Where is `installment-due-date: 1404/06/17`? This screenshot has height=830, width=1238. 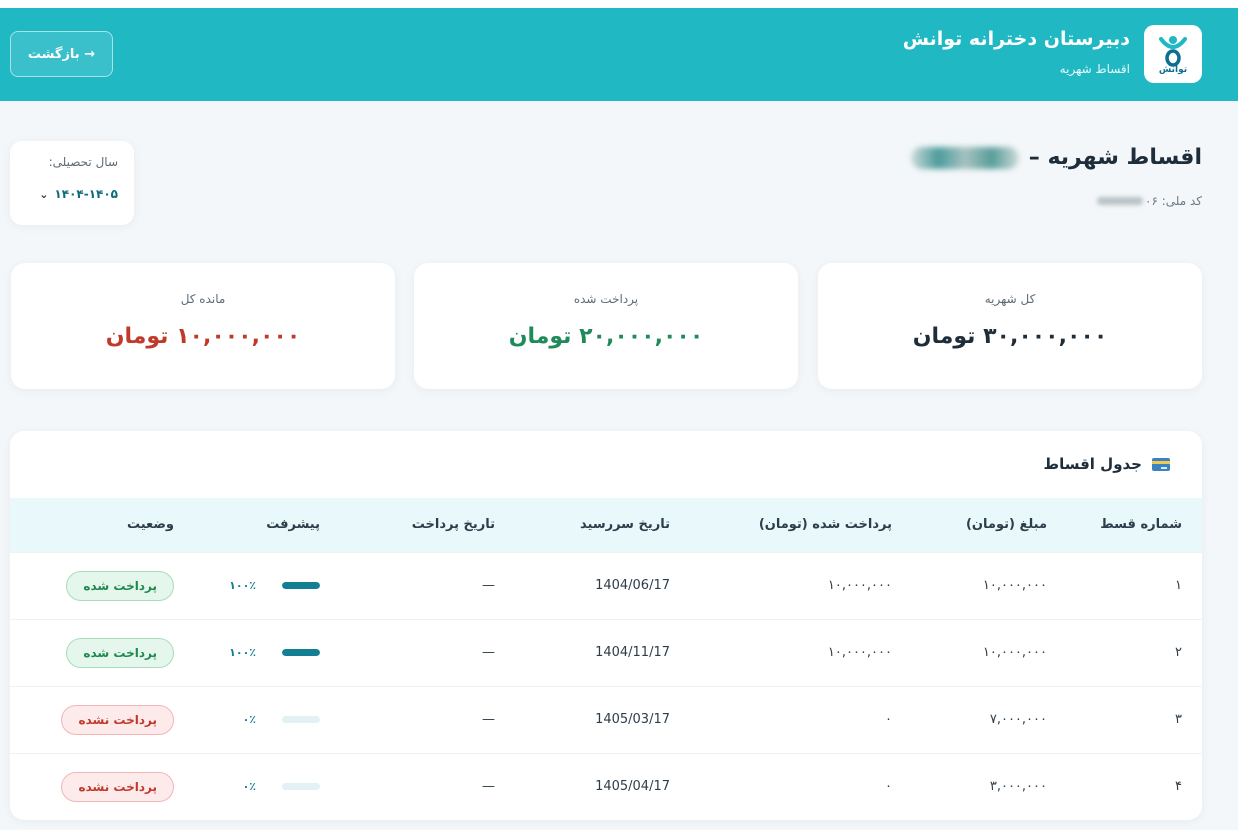
installment-due-date: 1404/06/17 is located at coordinates (632, 585).